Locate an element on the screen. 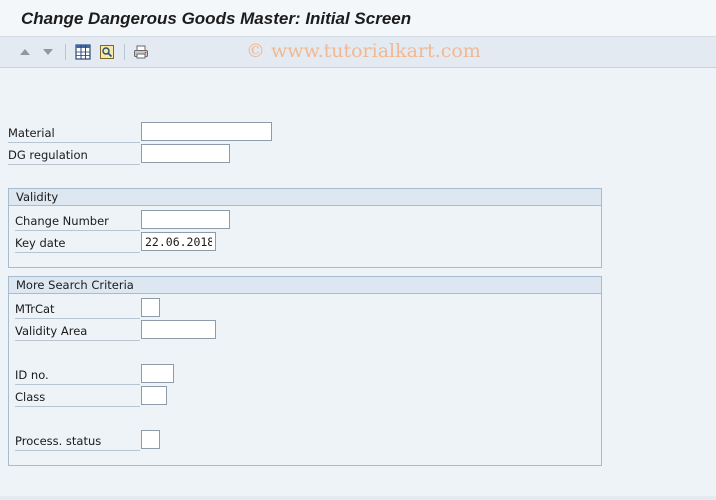 This screenshot has height=500, width=716. class-label: Class is located at coordinates (77, 397).